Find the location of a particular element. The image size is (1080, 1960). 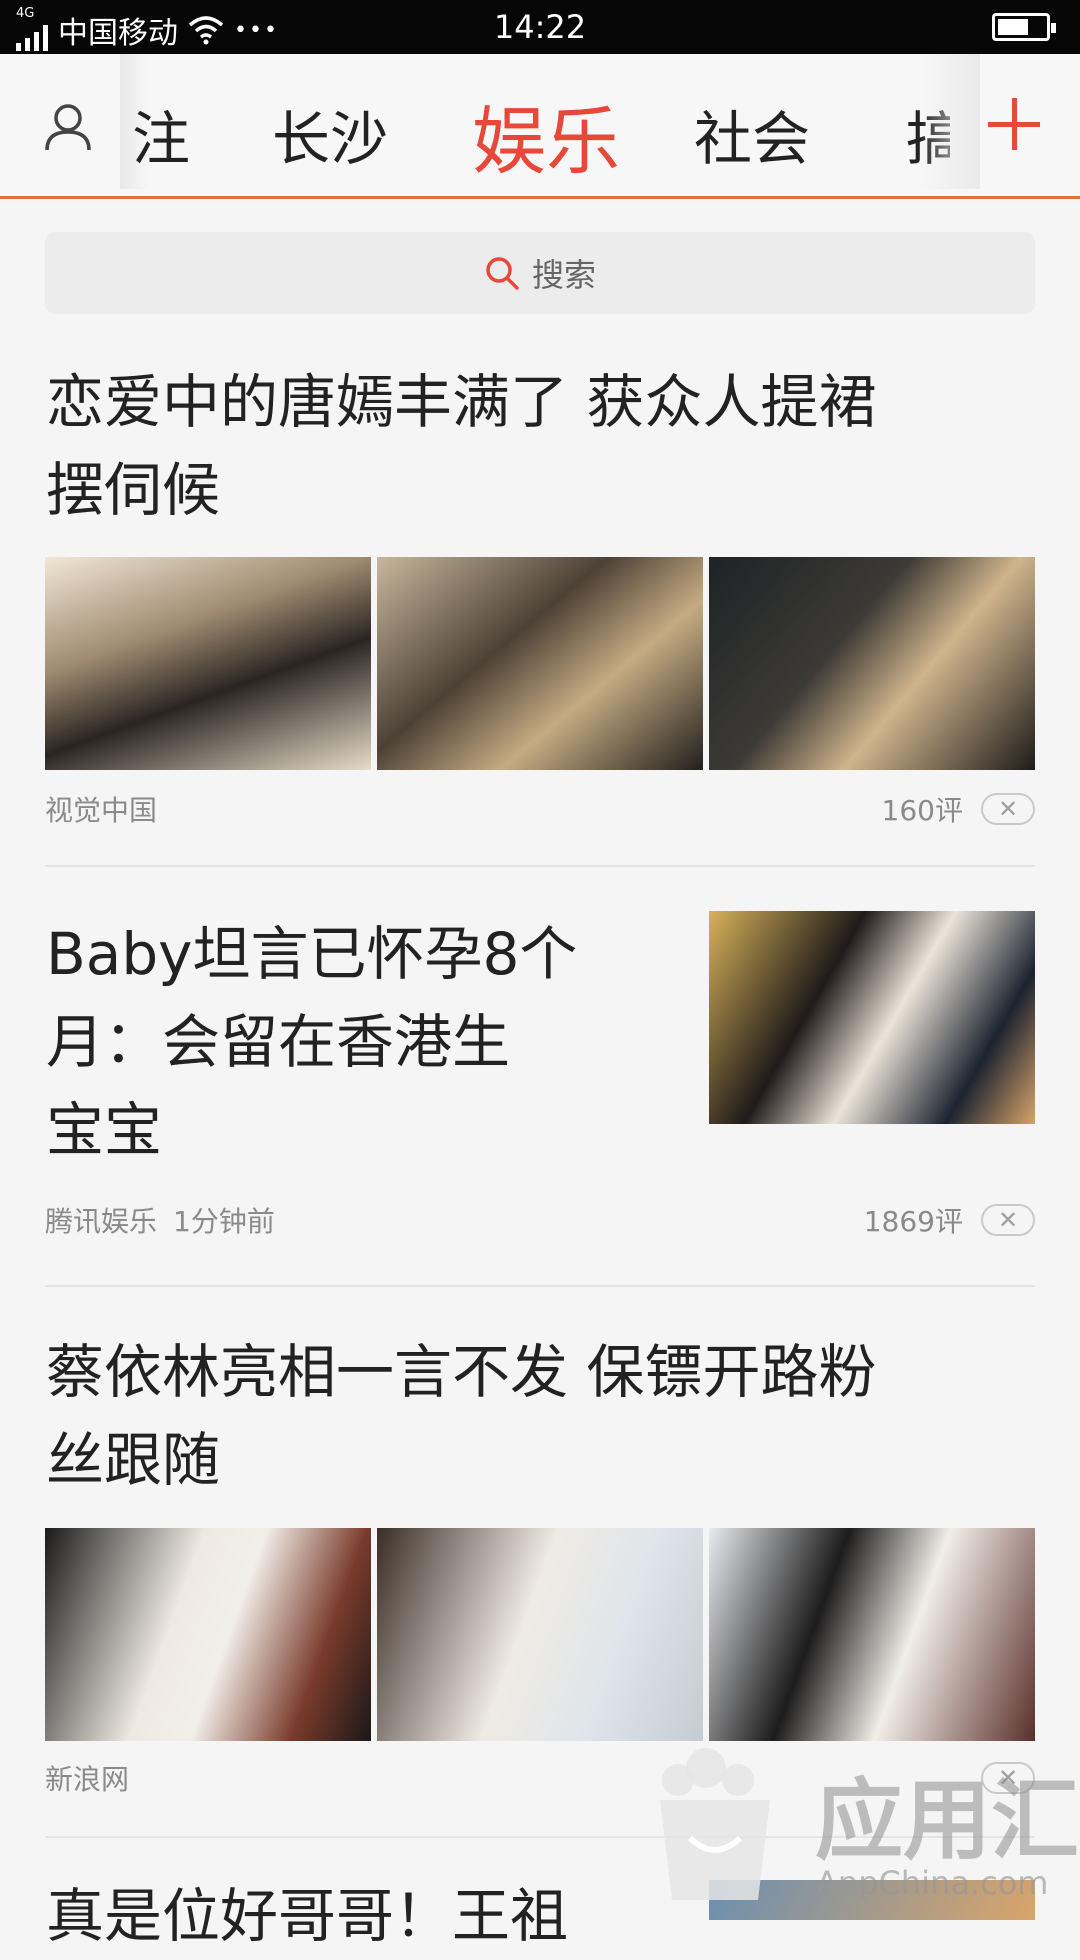

news-meta: 腾讯娱乐 1分钟前 1869评 ✕ is located at coordinates (540, 1220).